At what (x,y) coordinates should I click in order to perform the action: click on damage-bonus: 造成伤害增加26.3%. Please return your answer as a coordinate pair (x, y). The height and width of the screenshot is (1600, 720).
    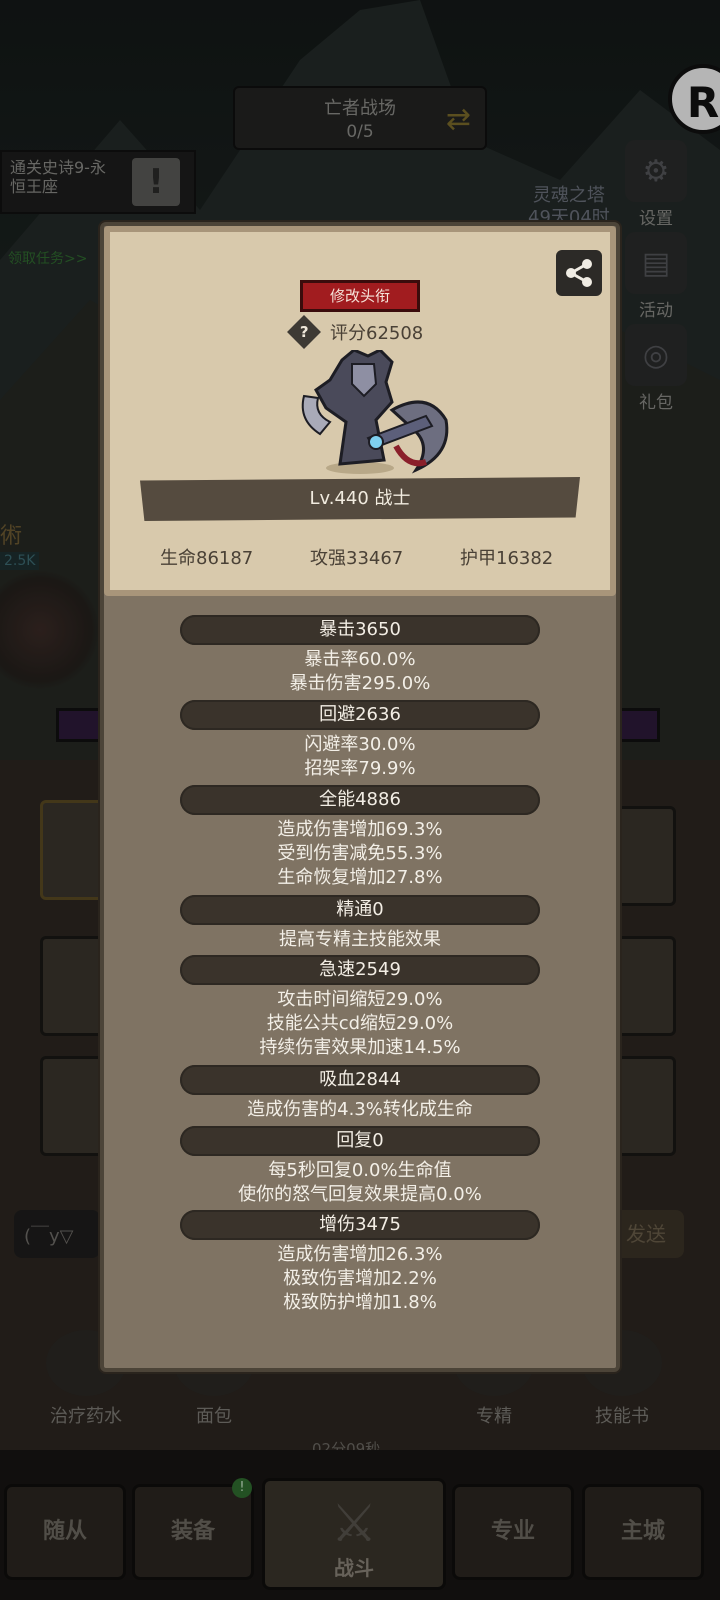
    Looking at the image, I should click on (360, 1254).